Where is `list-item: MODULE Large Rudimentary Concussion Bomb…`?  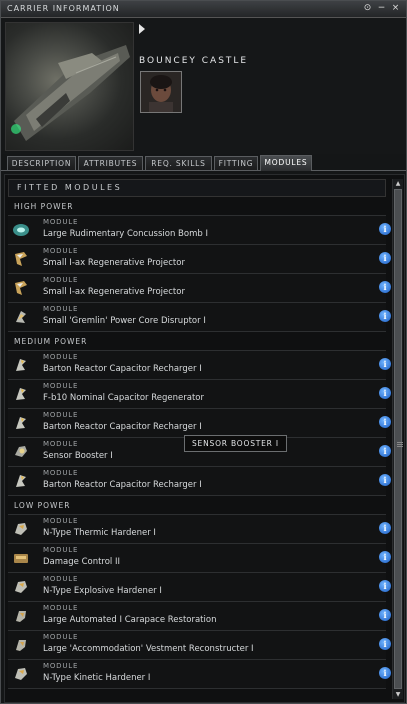 list-item: MODULE Large Rudimentary Concussion Bomb… is located at coordinates (199, 230).